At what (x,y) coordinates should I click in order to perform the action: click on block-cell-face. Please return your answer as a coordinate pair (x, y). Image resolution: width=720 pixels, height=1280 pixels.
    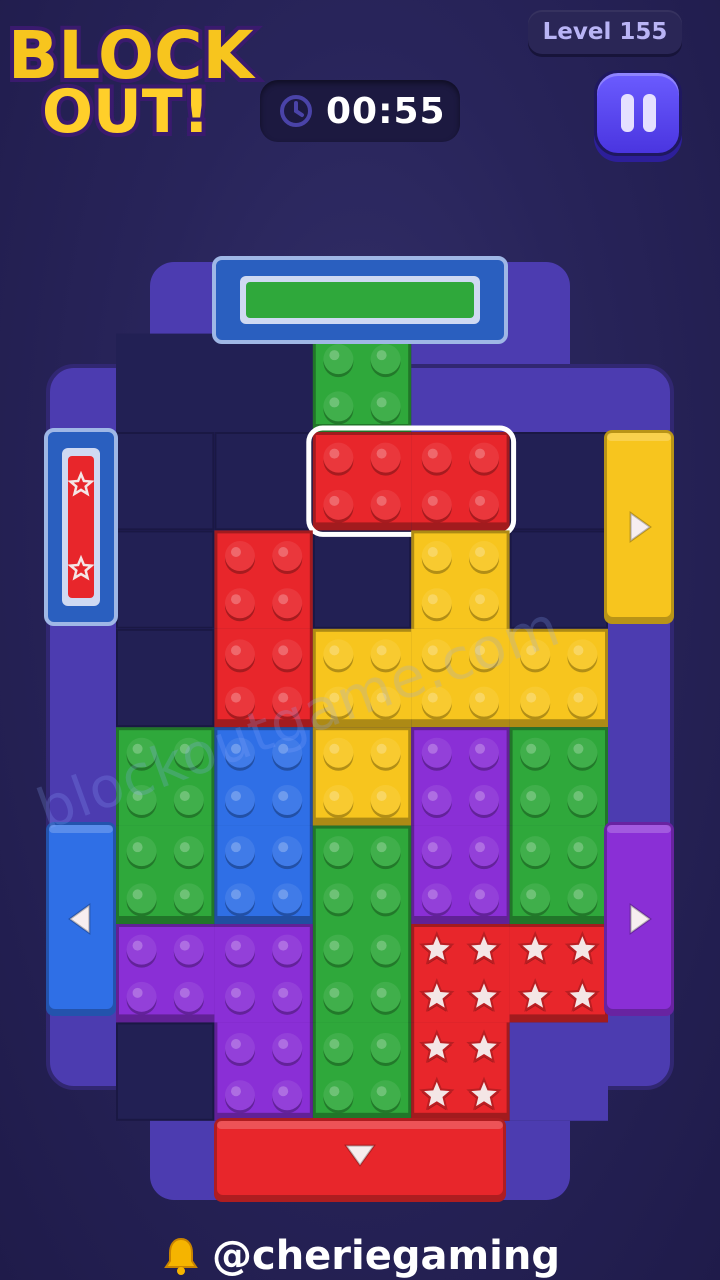
    Looking at the image, I should click on (460, 1067).